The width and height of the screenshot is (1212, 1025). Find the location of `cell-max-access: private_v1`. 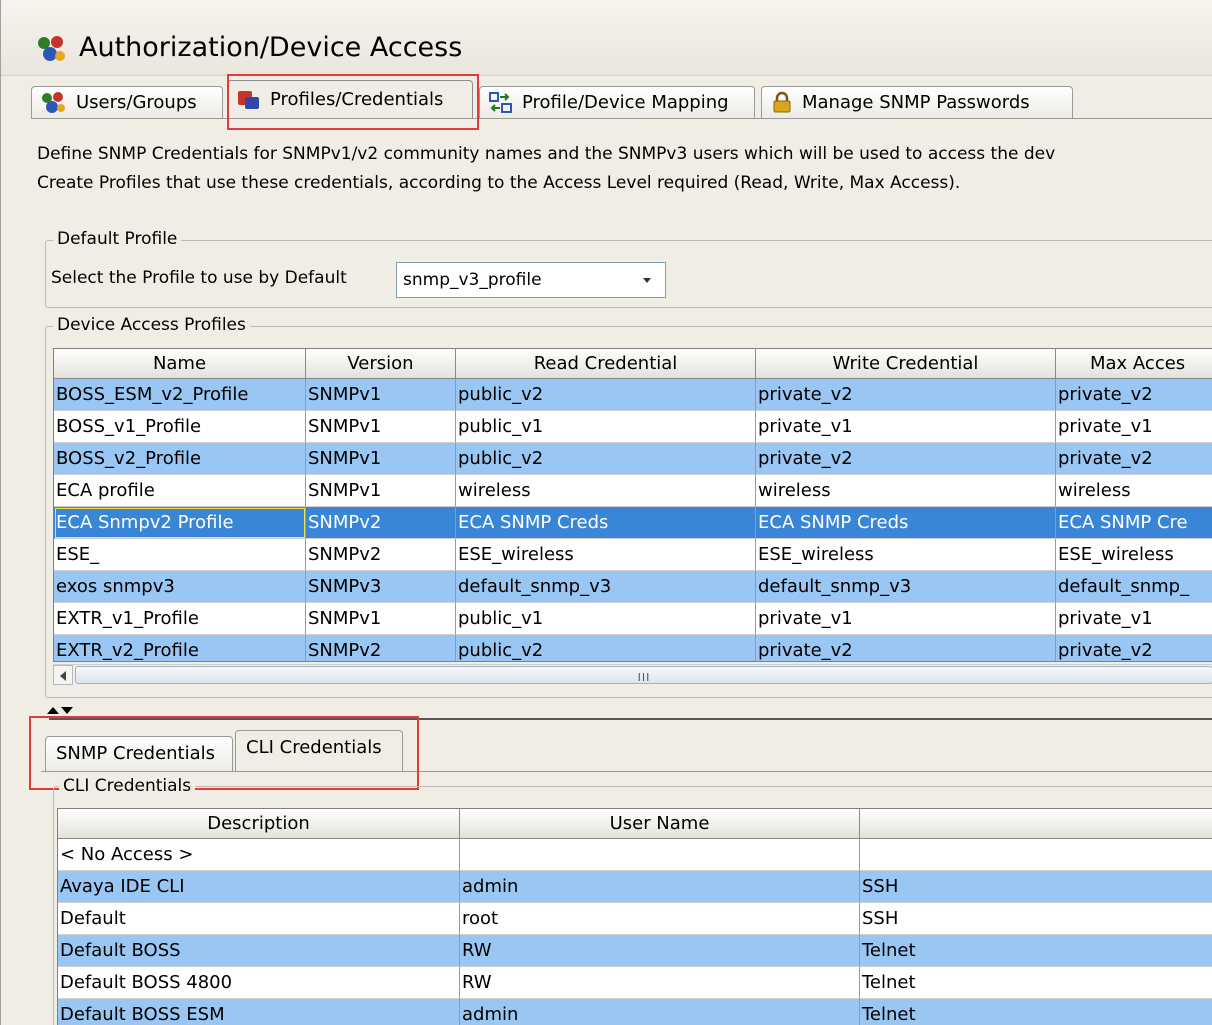

cell-max-access: private_v1 is located at coordinates (1134, 619).